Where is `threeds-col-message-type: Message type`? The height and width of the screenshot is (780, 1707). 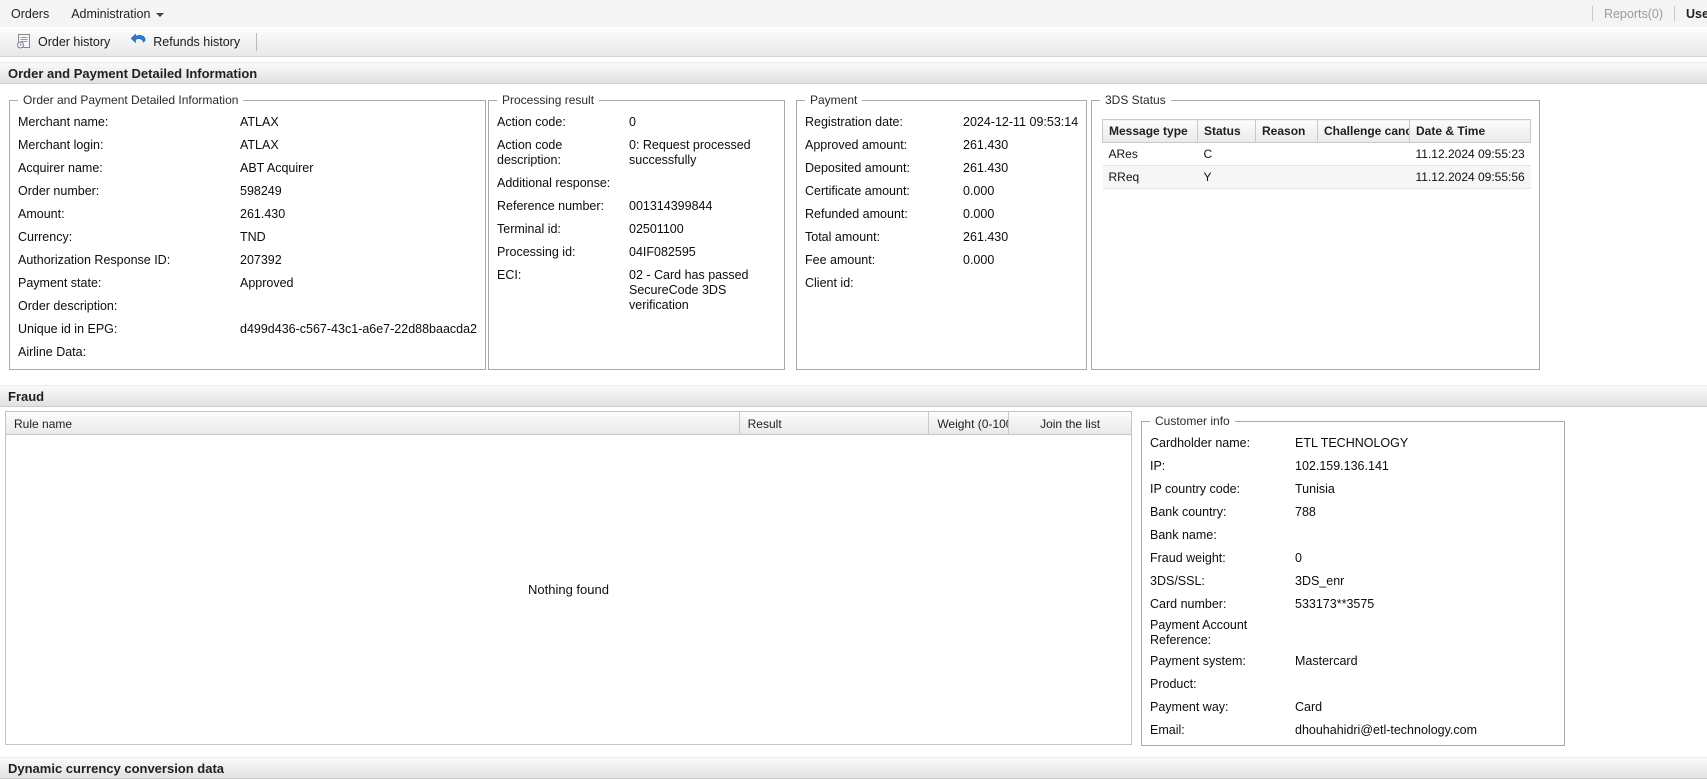
threeds-col-message-type: Message type is located at coordinates (1150, 131).